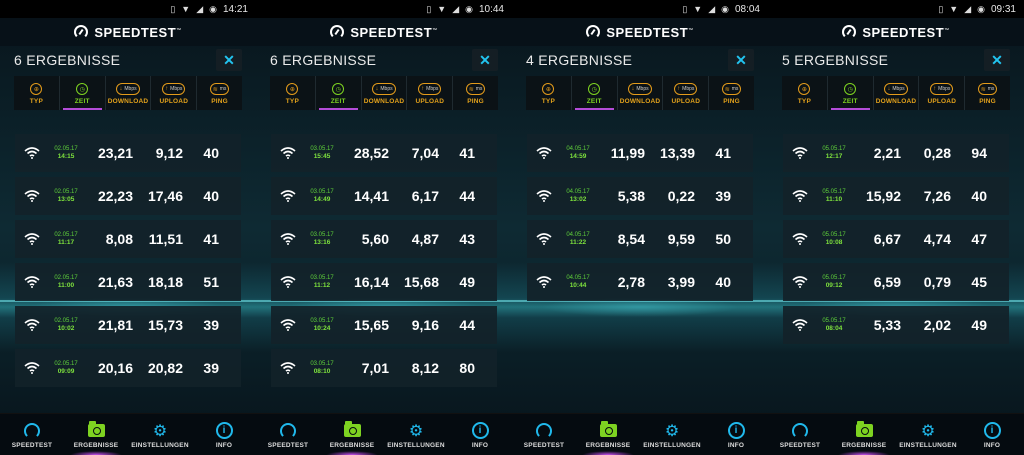  Describe the element at coordinates (896, 239) in the screenshot. I see `result-row: 05.05.17 10:08 6,67 4,74 47` at that location.